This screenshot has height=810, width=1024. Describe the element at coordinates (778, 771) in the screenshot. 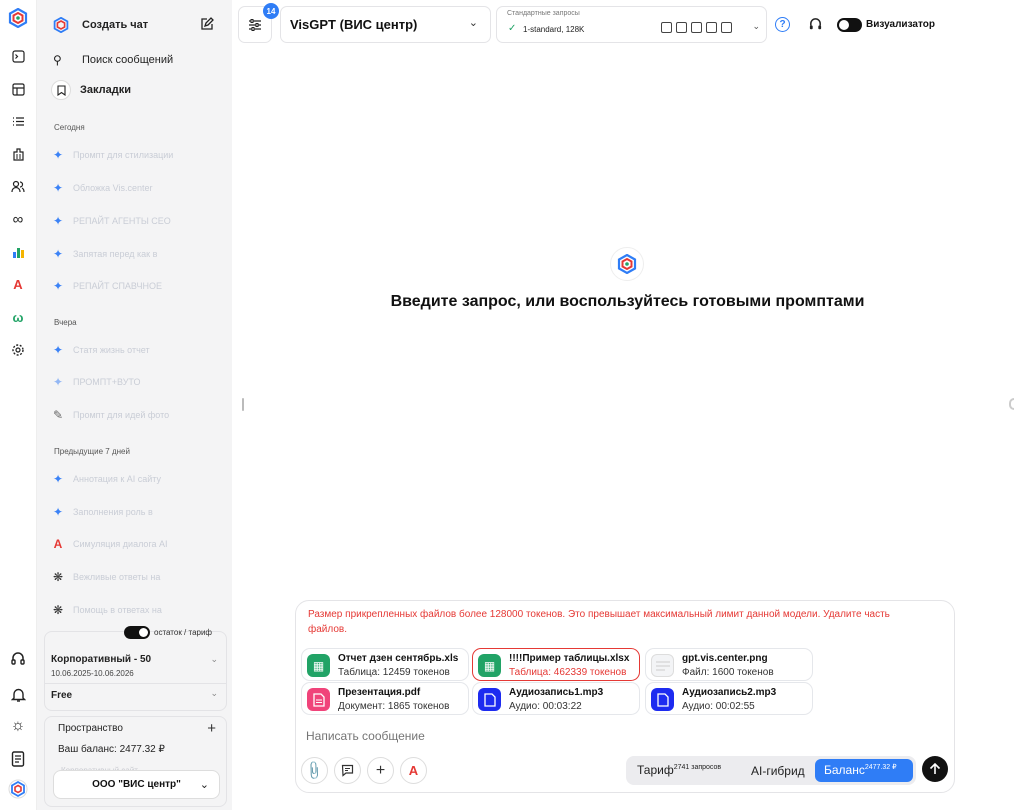

I see `hybrid-mode-button: AI-гибрид` at that location.